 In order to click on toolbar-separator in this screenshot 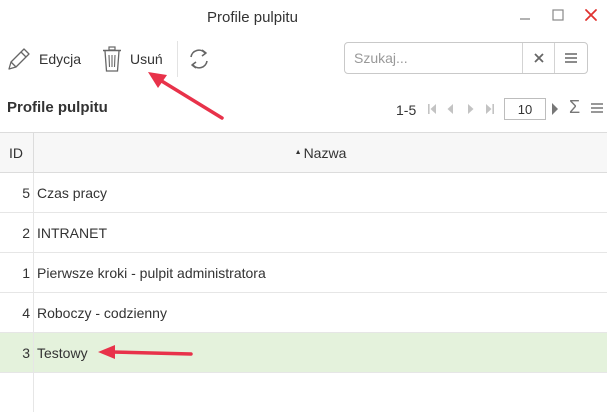, I will do `click(177, 59)`.